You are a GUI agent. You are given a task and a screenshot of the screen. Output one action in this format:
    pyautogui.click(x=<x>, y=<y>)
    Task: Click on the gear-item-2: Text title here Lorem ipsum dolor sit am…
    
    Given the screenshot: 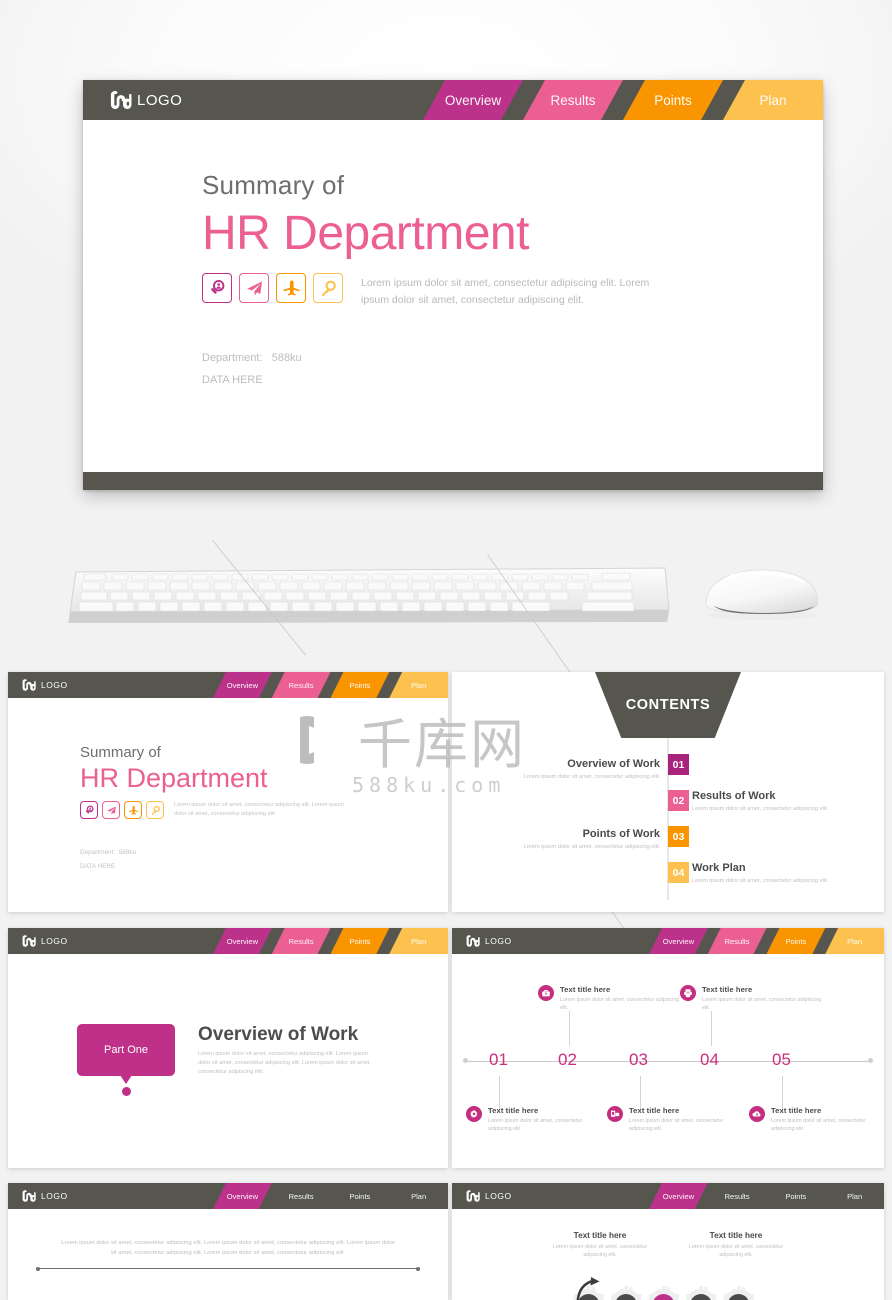 What is the action you would take?
    pyautogui.click(x=736, y=1245)
    